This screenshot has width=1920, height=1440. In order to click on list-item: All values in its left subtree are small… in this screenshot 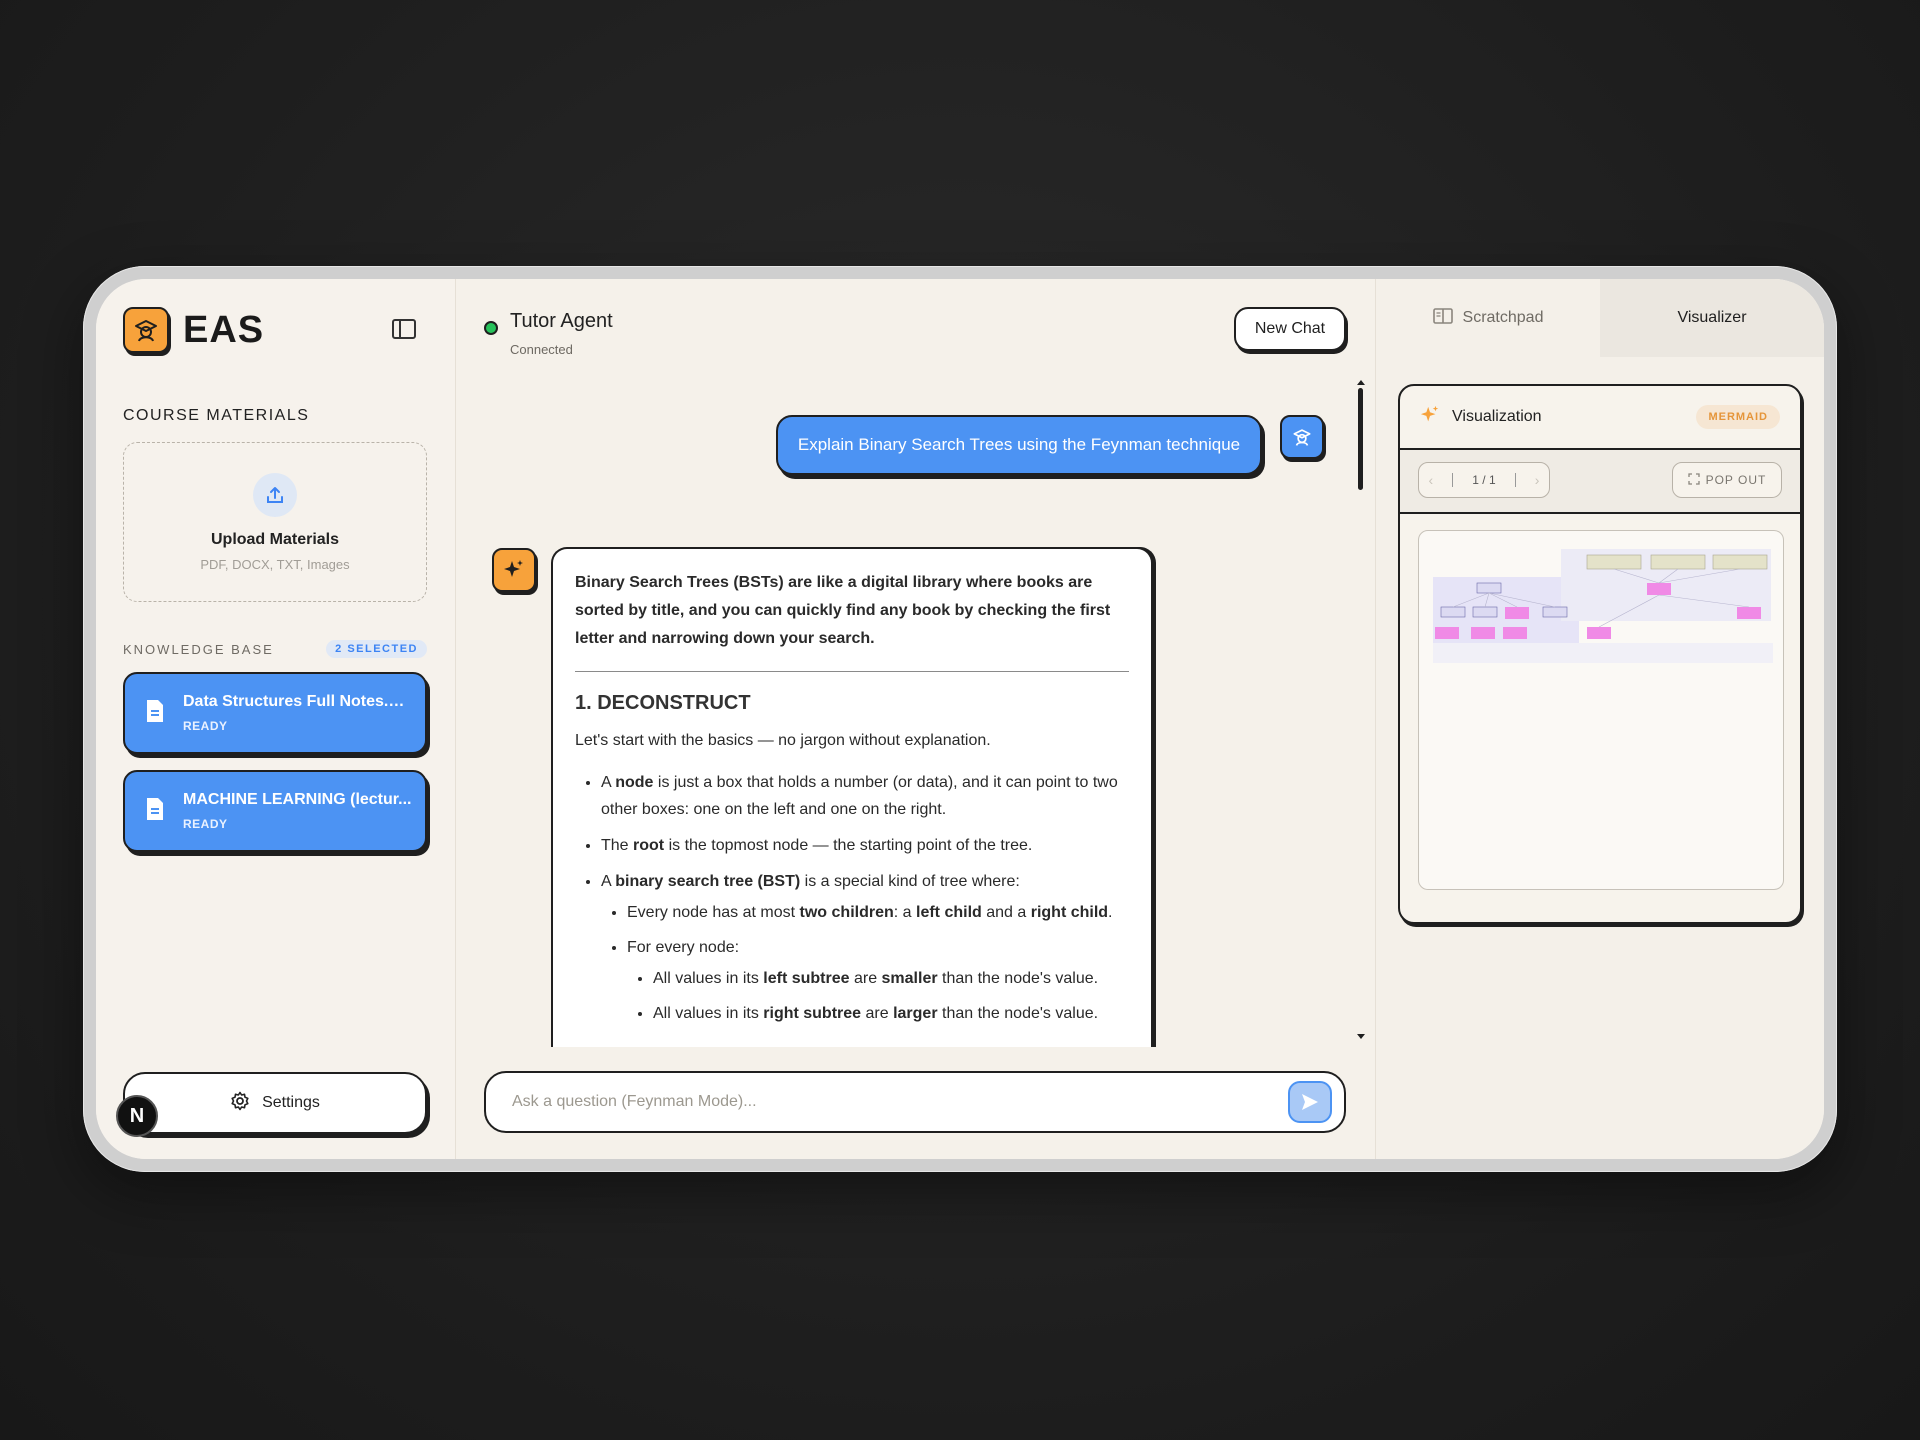, I will do `click(891, 978)`.